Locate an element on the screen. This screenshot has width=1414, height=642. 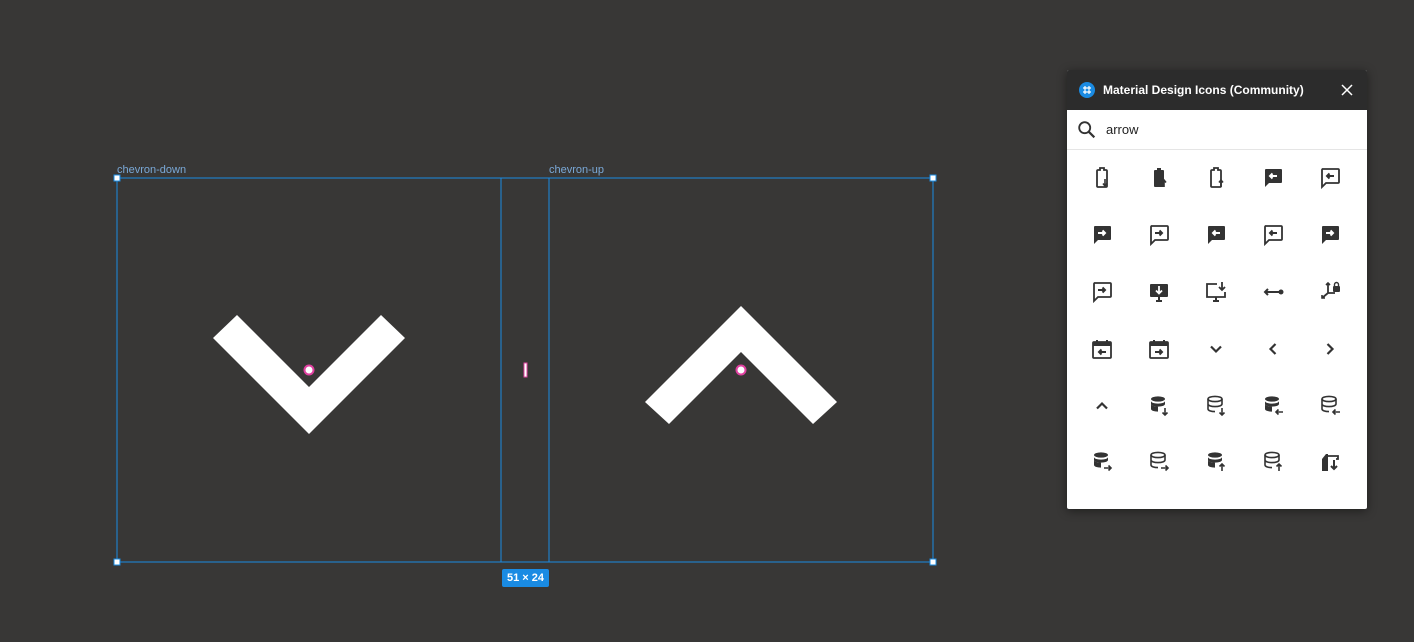
comment-arrow-right-outline-icon is located at coordinates (1160, 236).